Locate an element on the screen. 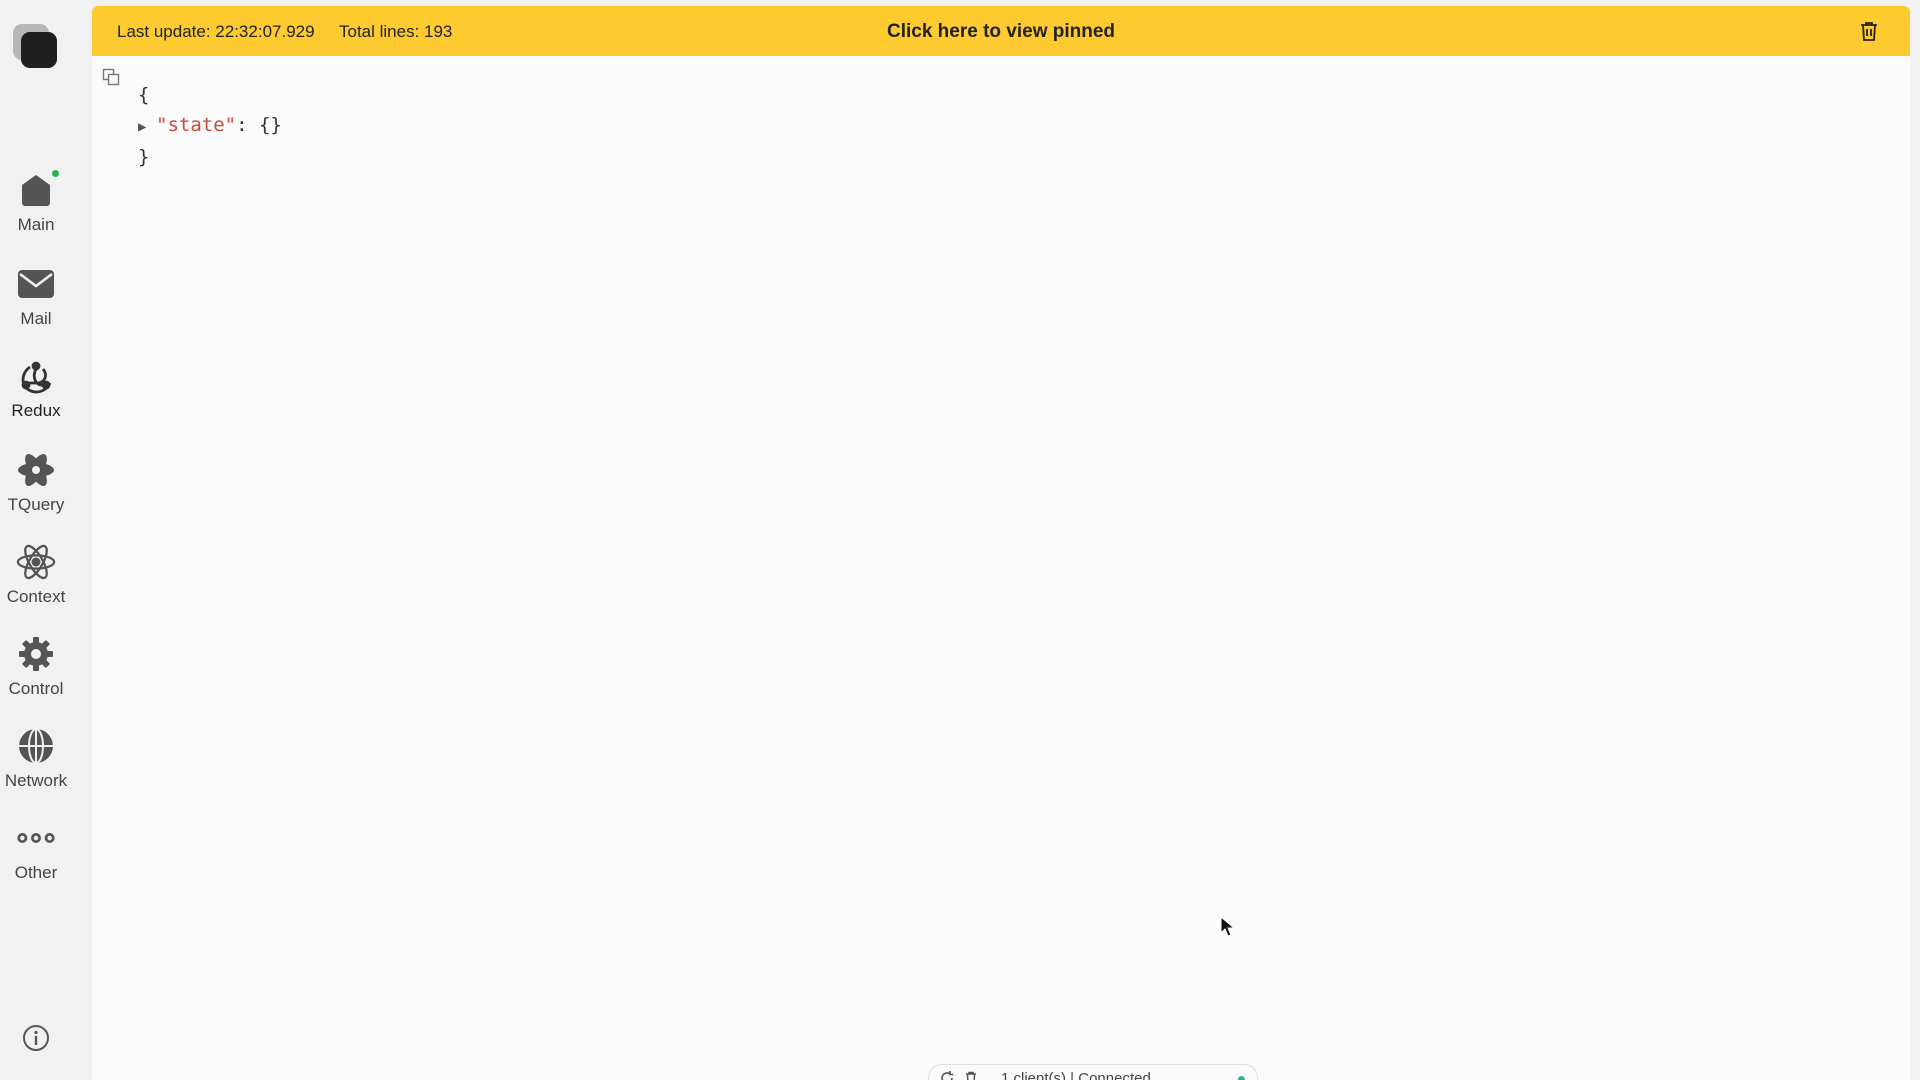 This screenshot has width=1920, height=1080. connection-status-text: 1 client(s) | Connected is located at coordinates (1076, 1074).